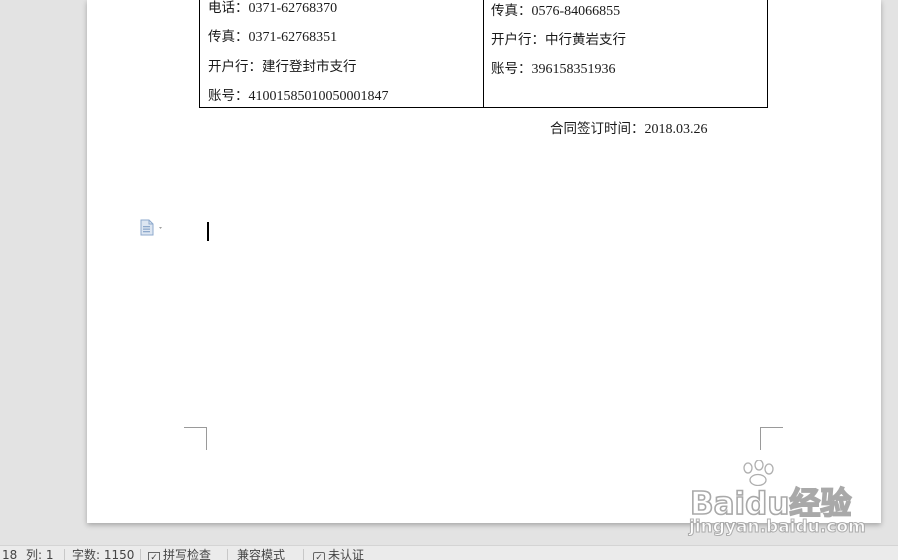 The image size is (898, 560). What do you see at coordinates (573, 69) in the screenshot?
I see `account-value: 396158351936` at bounding box center [573, 69].